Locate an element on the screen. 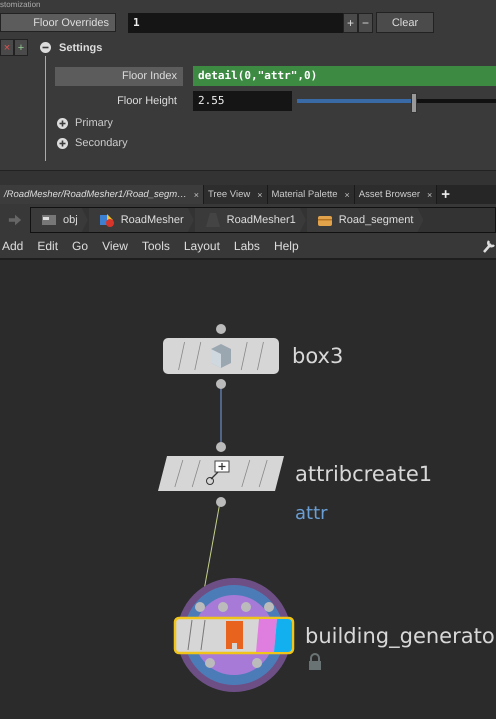 The height and width of the screenshot is (719, 496). node-name: attribcreate1 is located at coordinates (363, 474).